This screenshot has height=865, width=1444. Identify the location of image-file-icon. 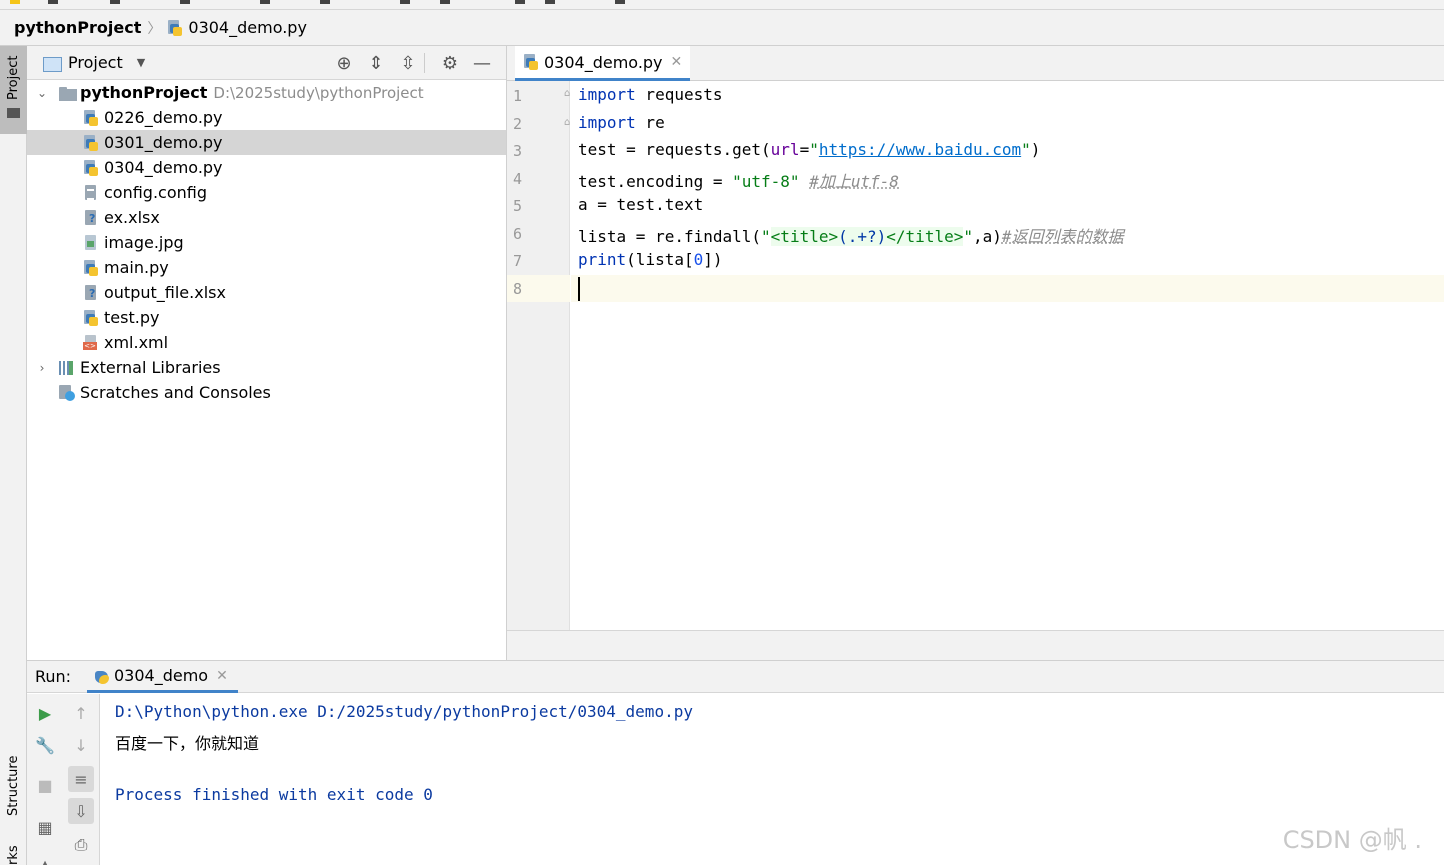
(91, 242).